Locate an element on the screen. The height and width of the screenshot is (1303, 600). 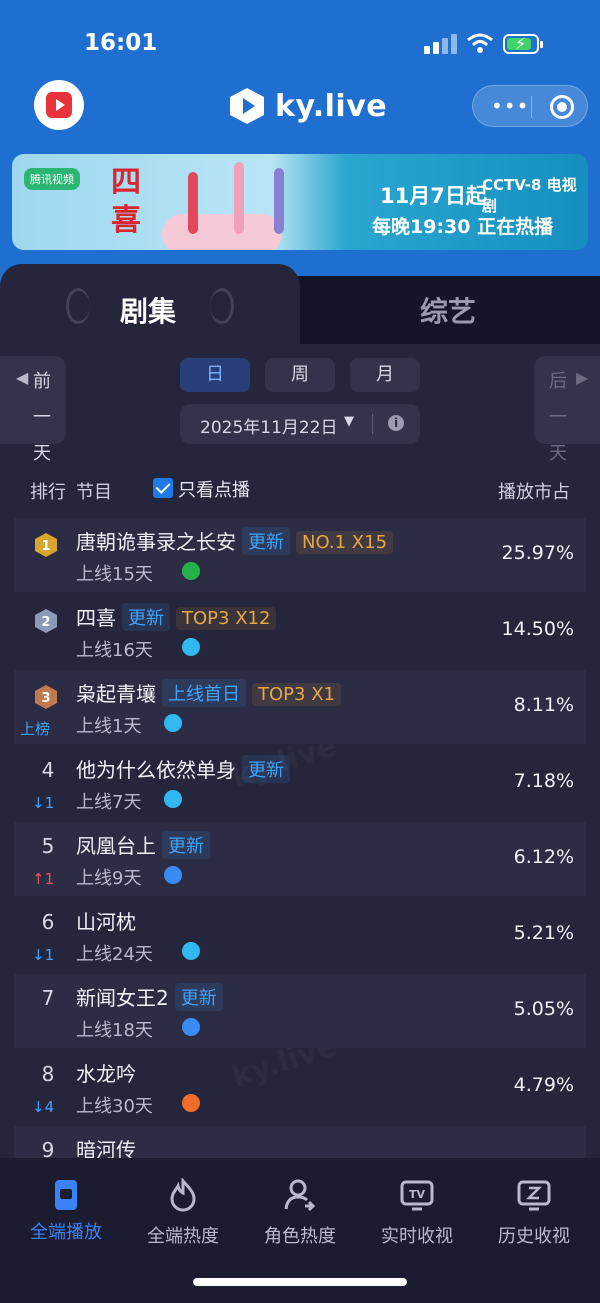
close-target-icon is located at coordinates (562, 107).